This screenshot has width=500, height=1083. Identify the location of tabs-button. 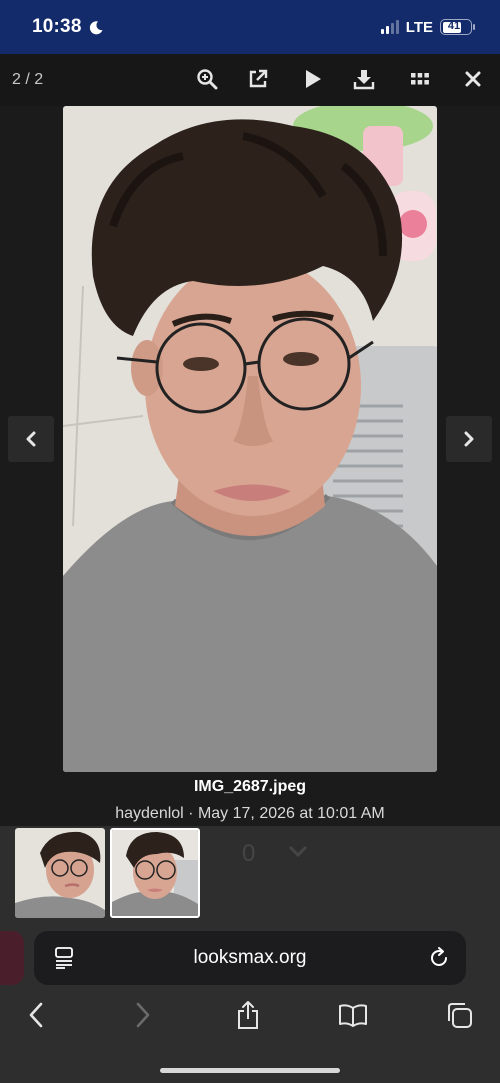
(459, 1015).